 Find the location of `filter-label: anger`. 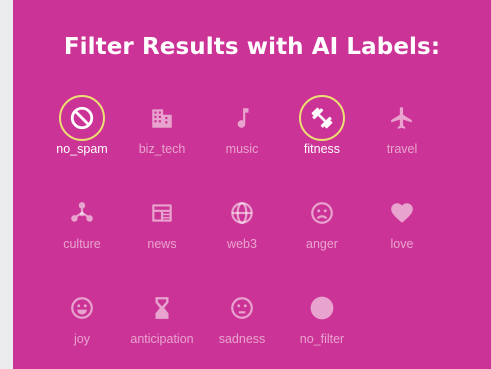

filter-label: anger is located at coordinates (322, 244).